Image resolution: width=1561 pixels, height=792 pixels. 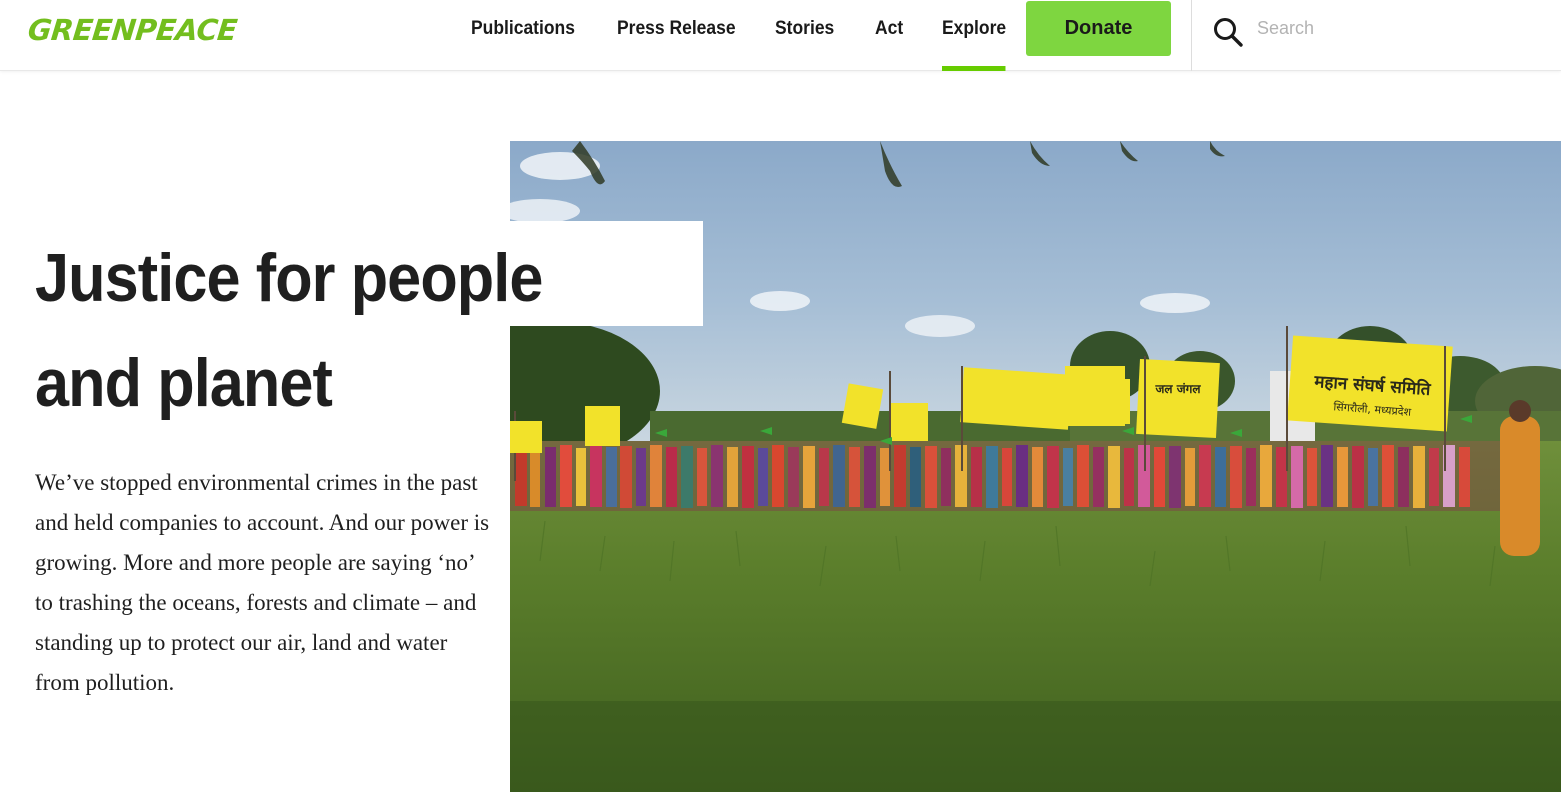 I want to click on greenpeace-logo: GREENPEACE, so click(x=132, y=30).